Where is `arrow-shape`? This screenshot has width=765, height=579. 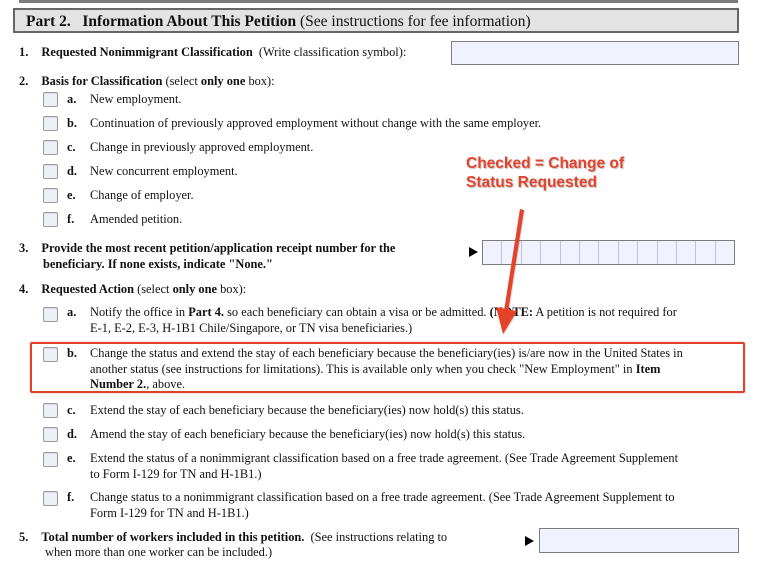
arrow-shape is located at coordinates (510, 271).